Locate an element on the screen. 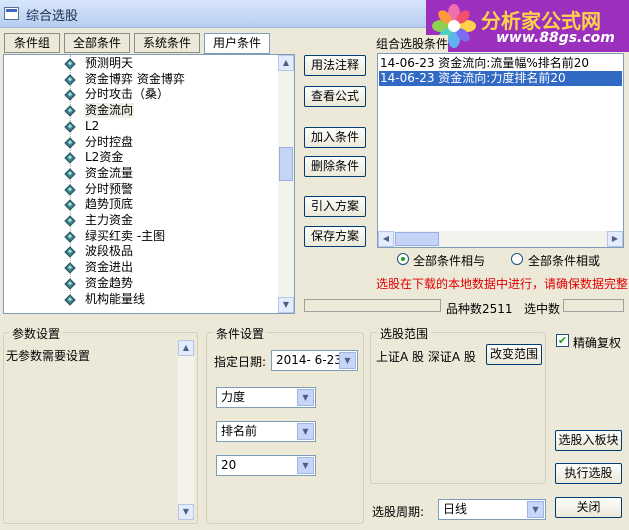 This screenshot has height=530, width=629. add-condition-button: 加入条件 is located at coordinates (335, 137).